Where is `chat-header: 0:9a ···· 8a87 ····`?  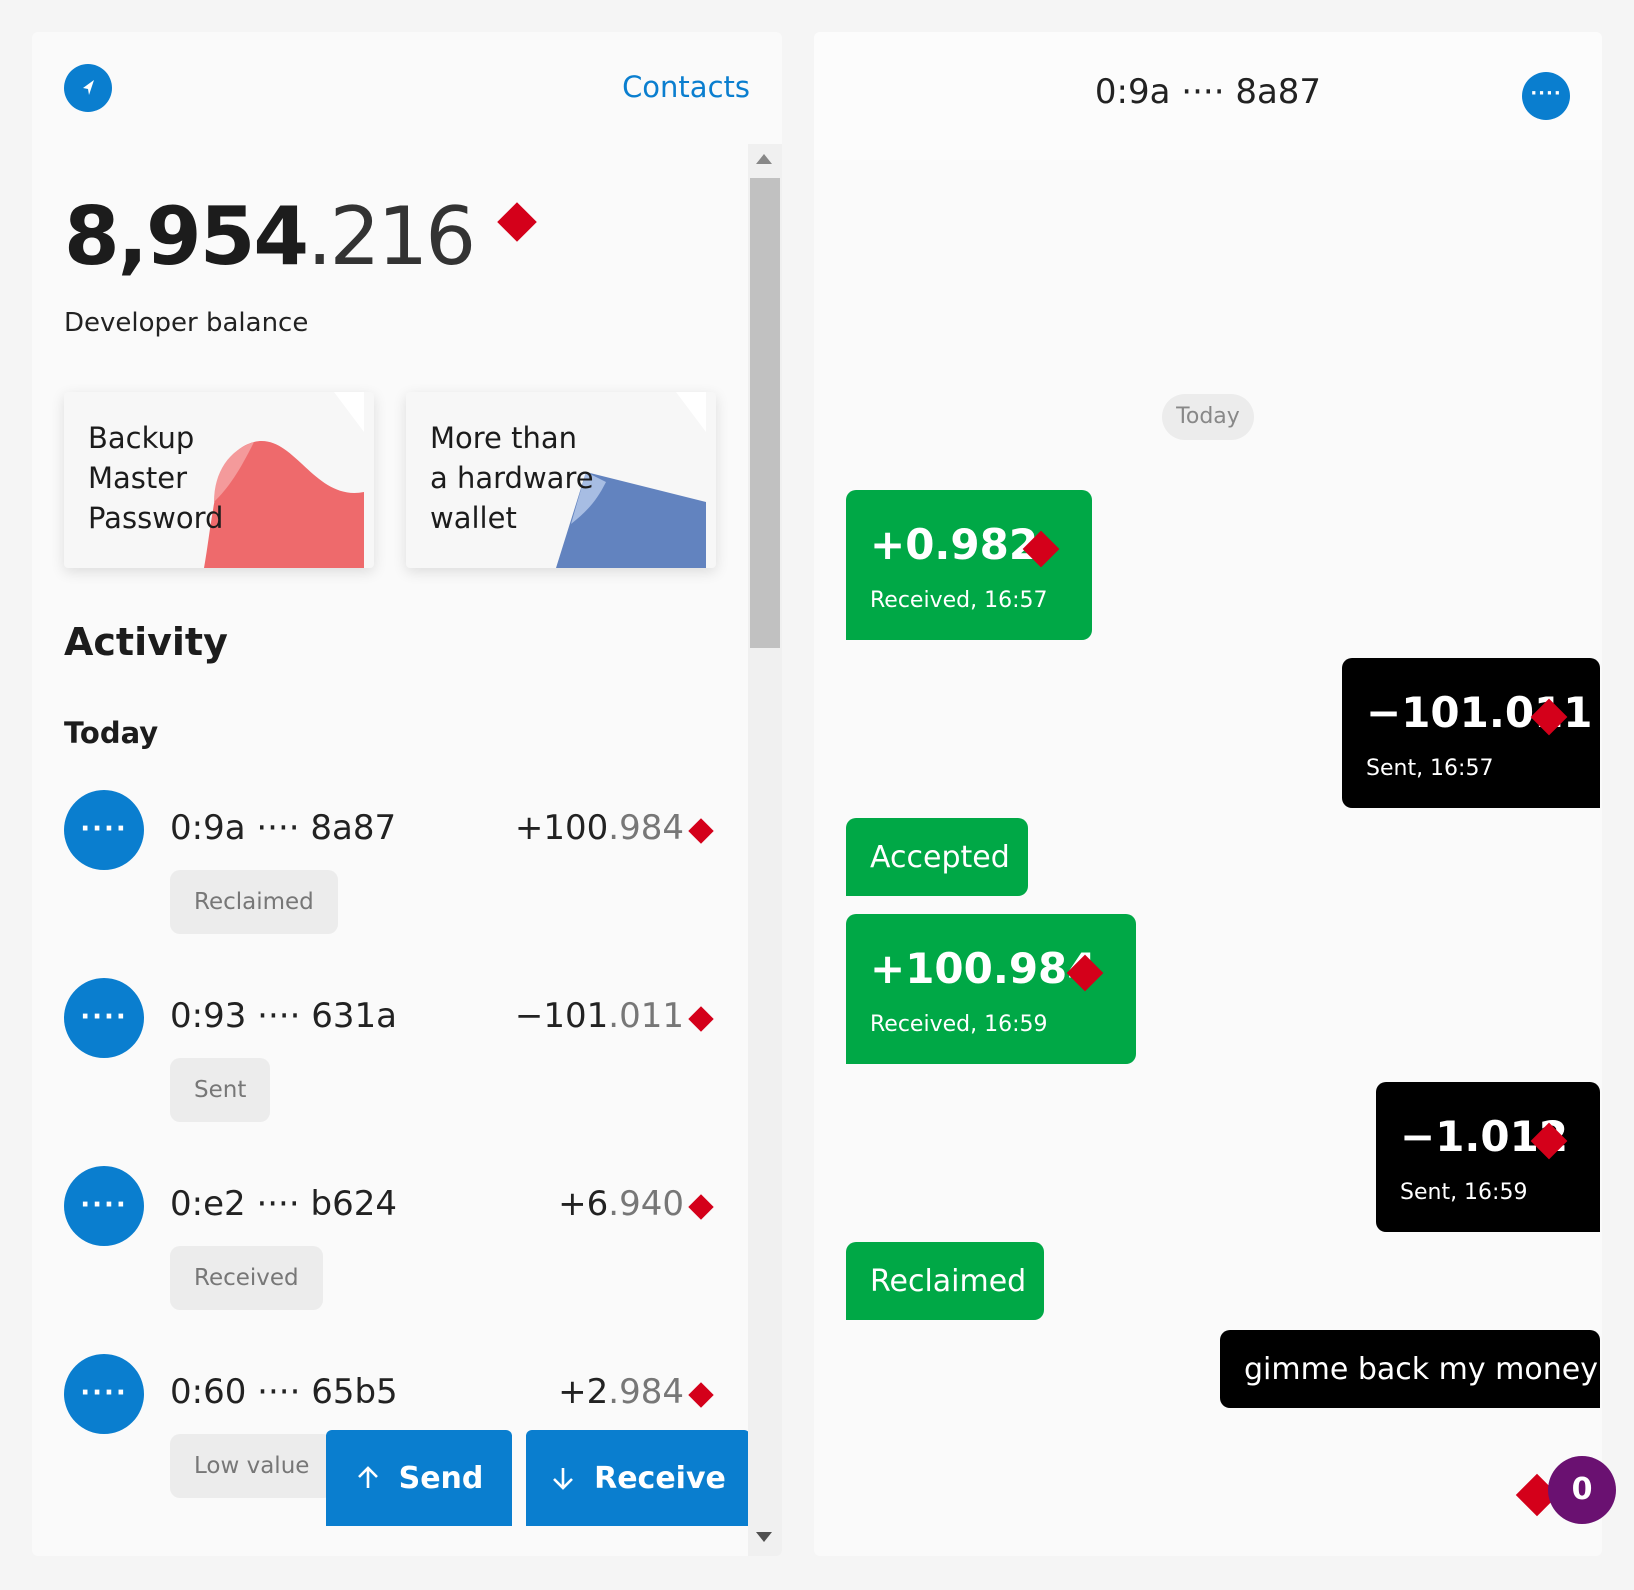
chat-header: 0:9a ···· 8a87 ···· is located at coordinates (1208, 96).